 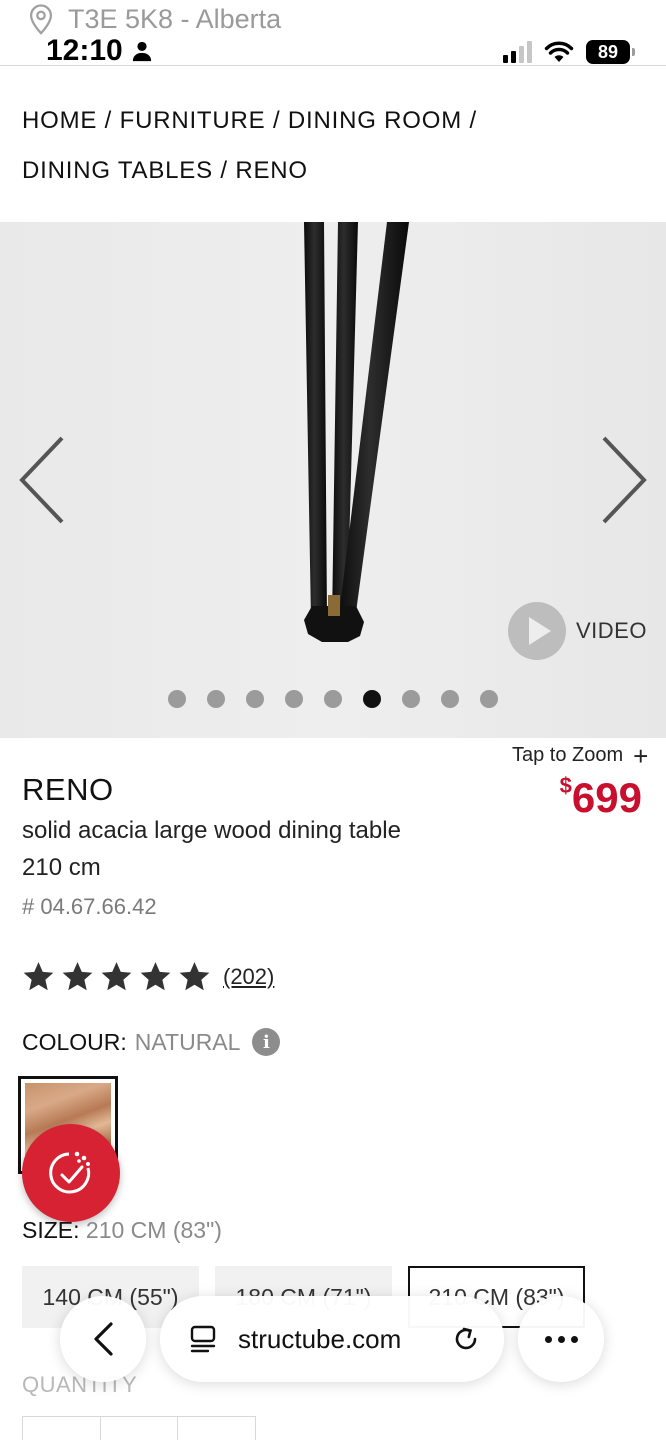 What do you see at coordinates (559, 51) in the screenshot?
I see `wifi-icon` at bounding box center [559, 51].